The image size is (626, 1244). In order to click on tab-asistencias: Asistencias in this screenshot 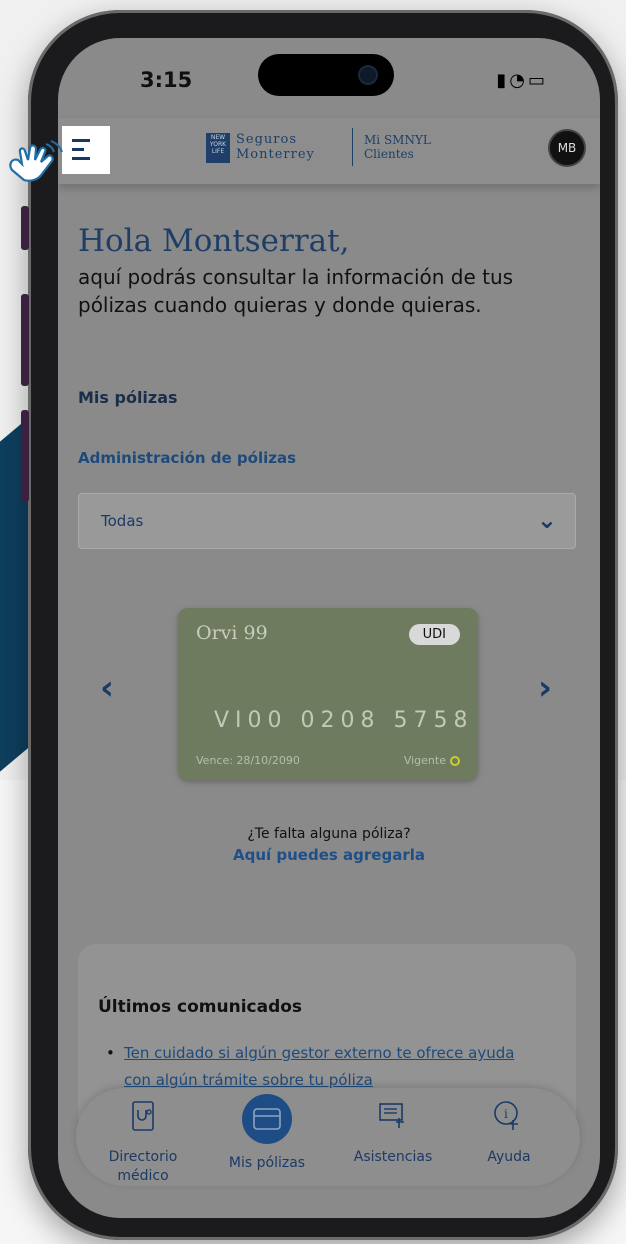, I will do `click(393, 1130)`.